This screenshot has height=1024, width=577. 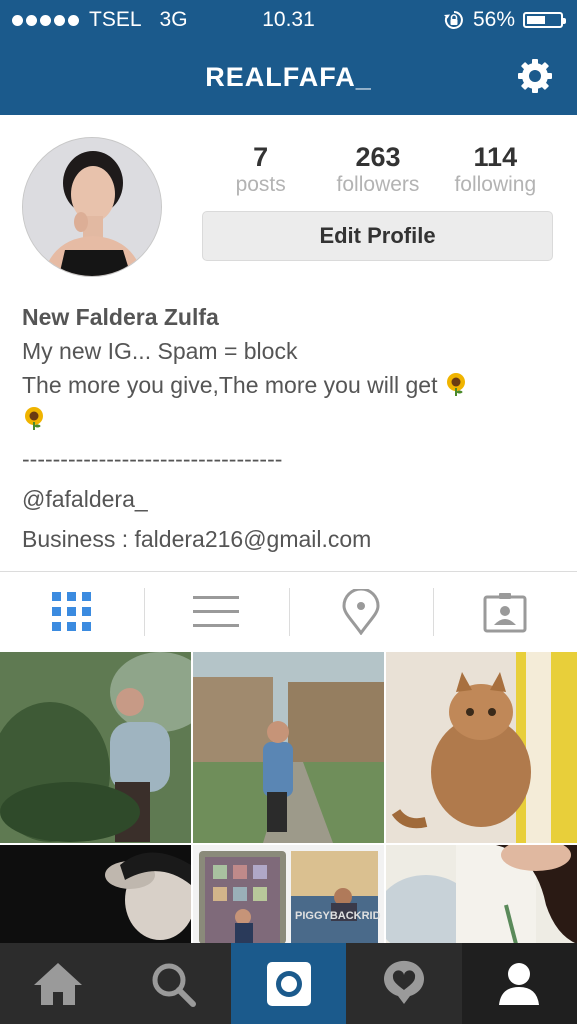 I want to click on nav-profile, so click(x=519, y=983).